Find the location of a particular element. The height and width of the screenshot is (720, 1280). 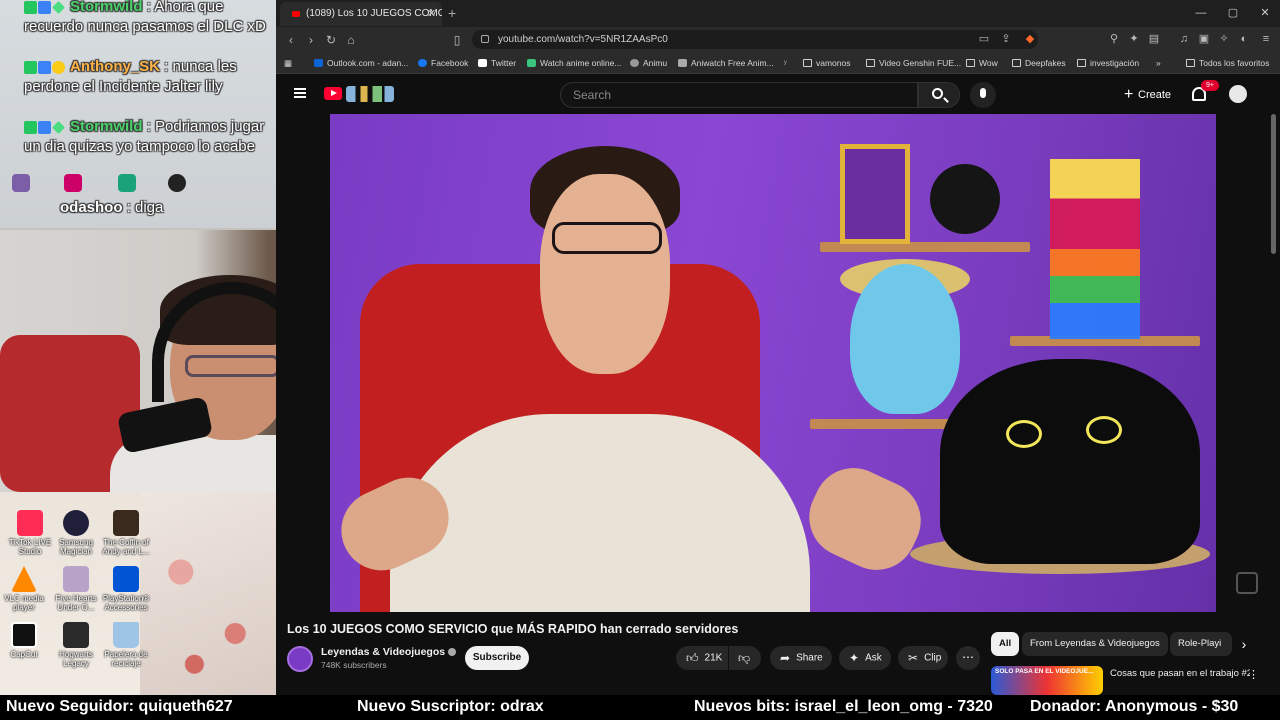

ticker-donor: Donador: Anonymous - $30 is located at coordinates (1134, 706).